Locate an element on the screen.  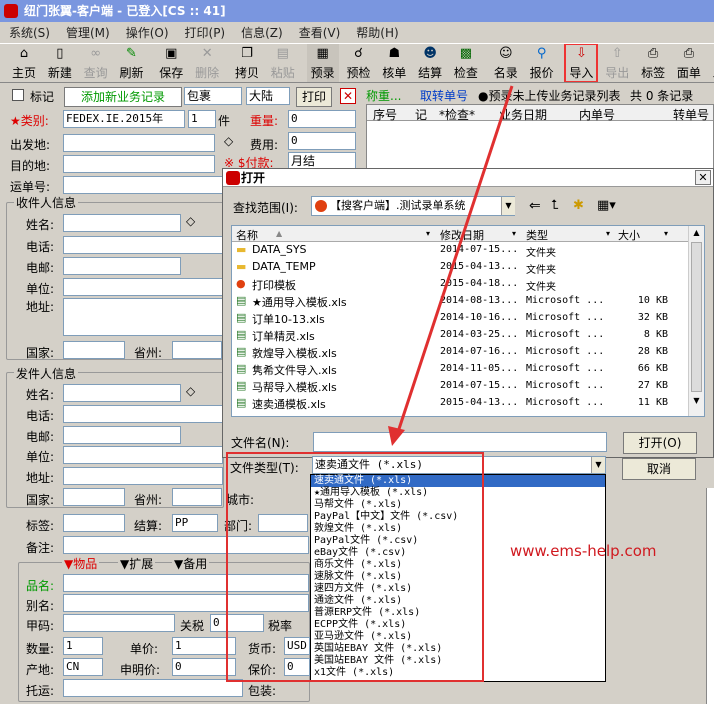
receiver-company-input is located at coordinates (143, 287).